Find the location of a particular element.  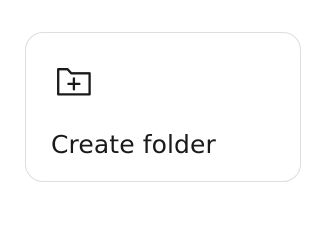

folder-plus-icon is located at coordinates (74, 82).